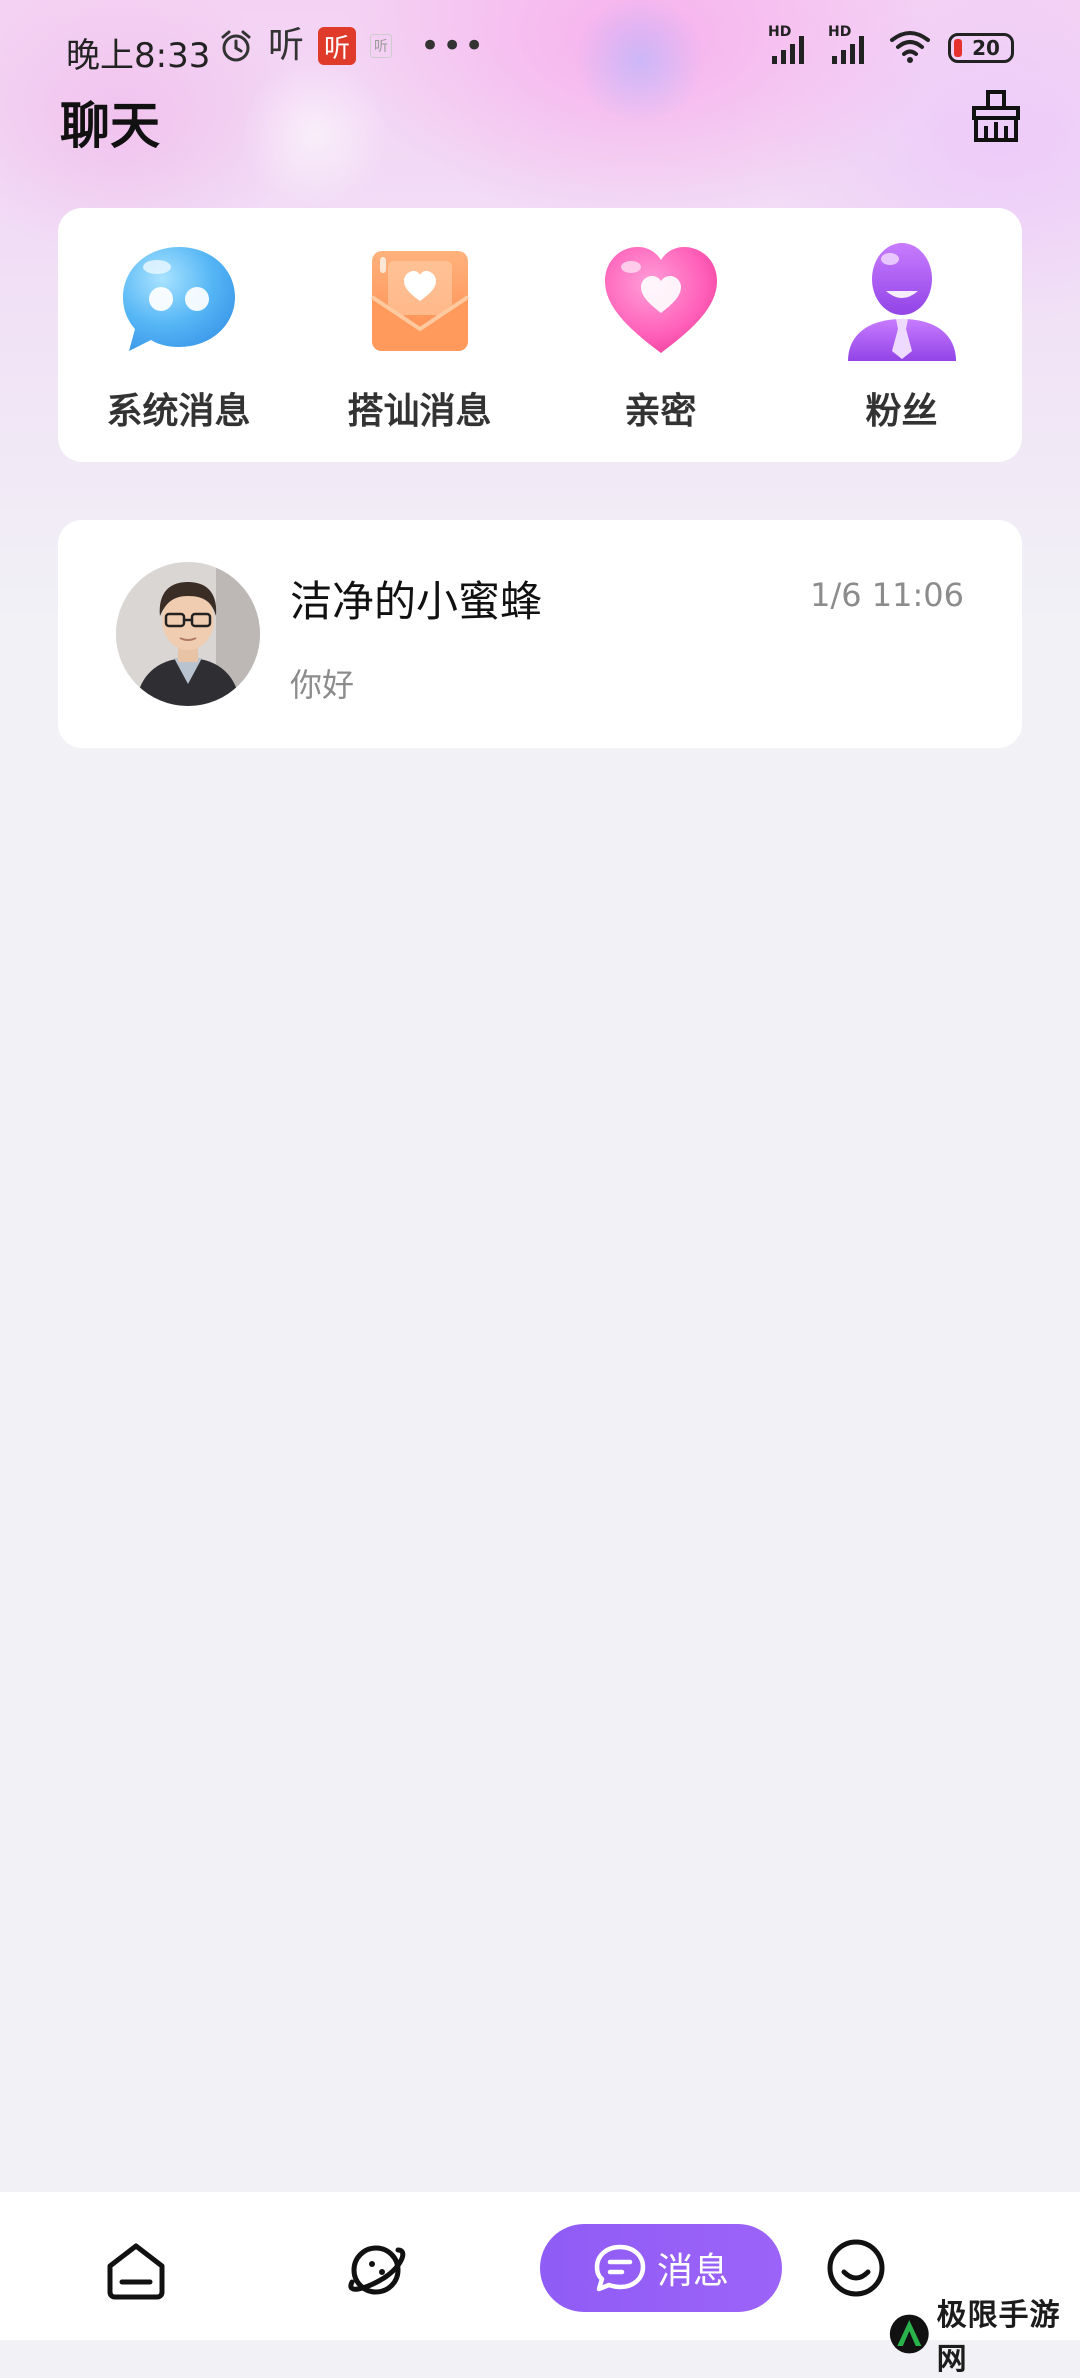 The height and width of the screenshot is (2378, 1080). Describe the element at coordinates (540, 120) in the screenshot. I see `header: 聊天` at that location.